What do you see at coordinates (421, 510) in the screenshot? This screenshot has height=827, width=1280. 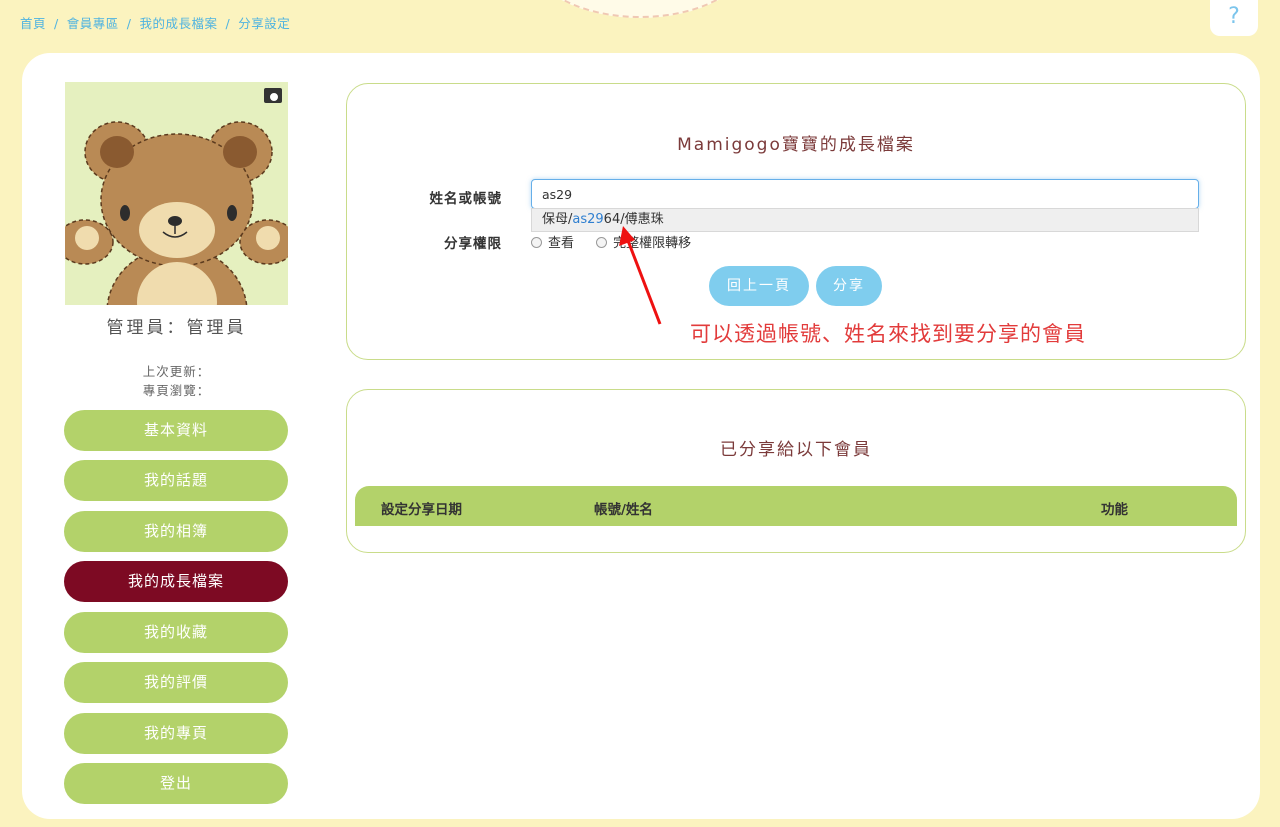 I see `column-share-date: 設定分享日期` at bounding box center [421, 510].